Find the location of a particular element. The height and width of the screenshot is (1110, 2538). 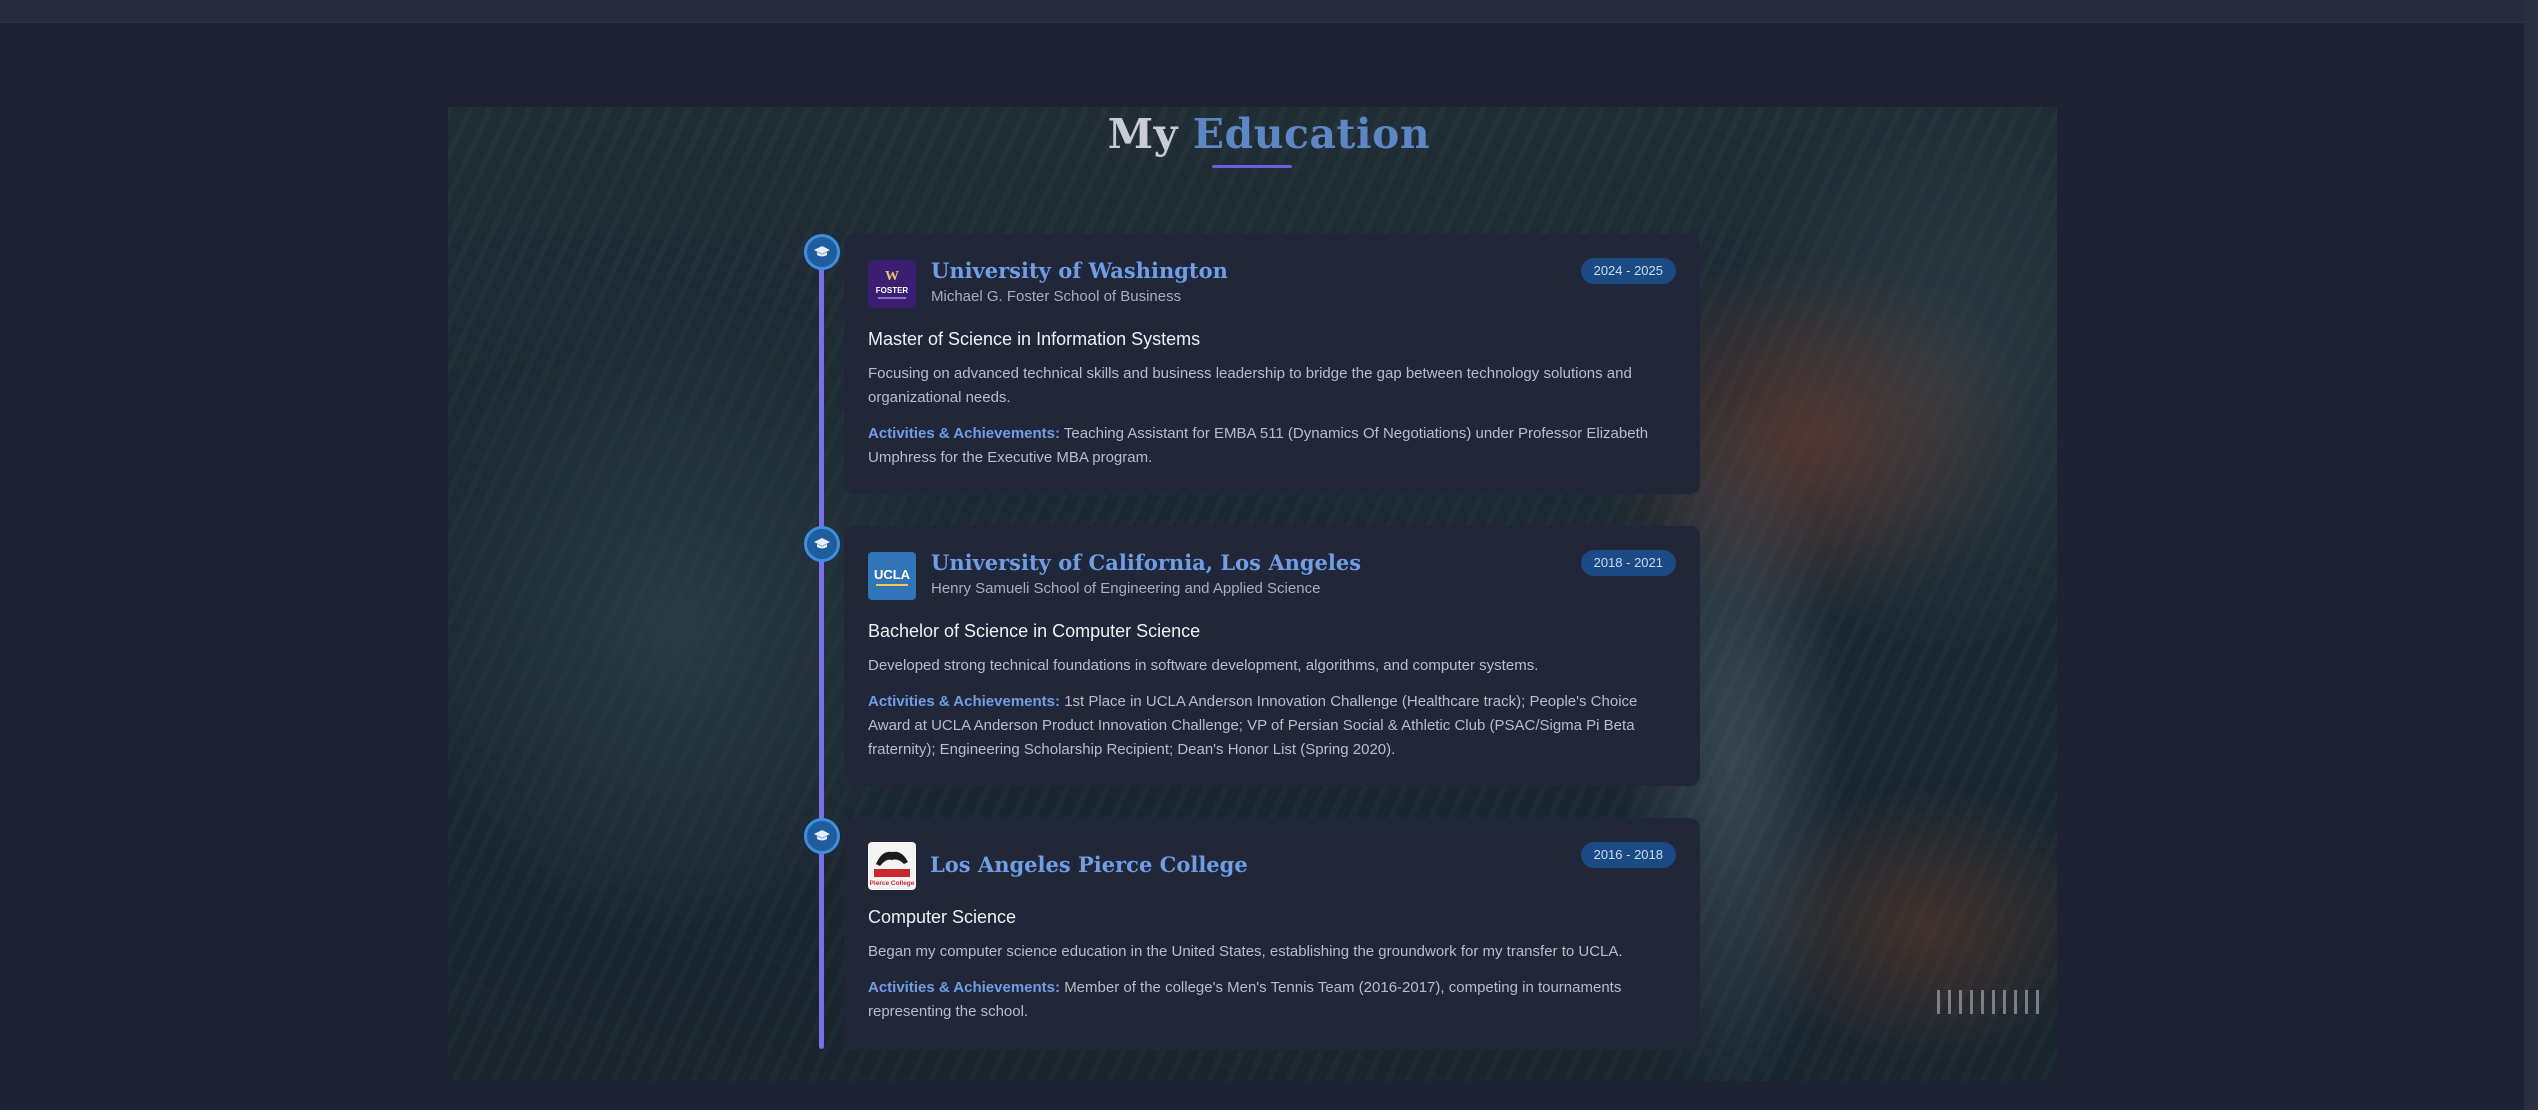

title-underline is located at coordinates (1252, 166).